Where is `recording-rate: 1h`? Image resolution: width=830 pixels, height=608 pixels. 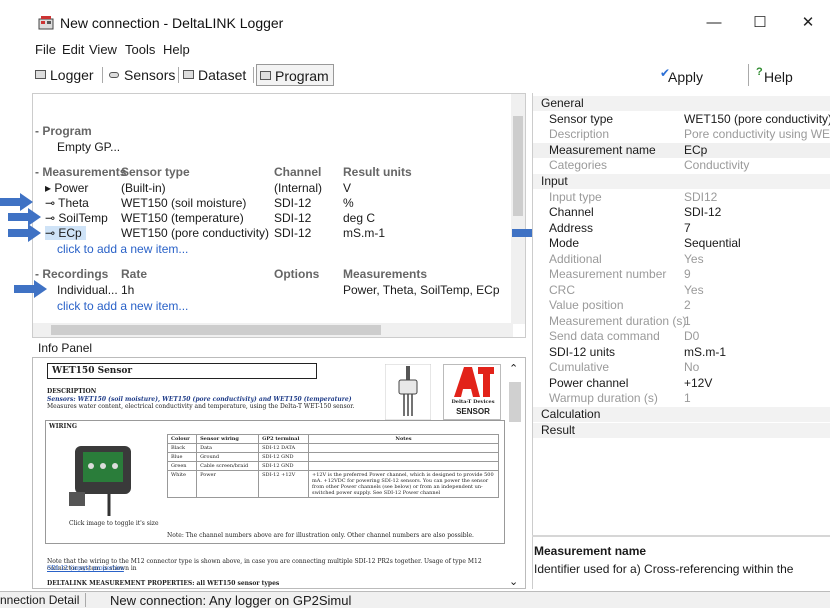
recording-rate: 1h is located at coordinates (128, 290).